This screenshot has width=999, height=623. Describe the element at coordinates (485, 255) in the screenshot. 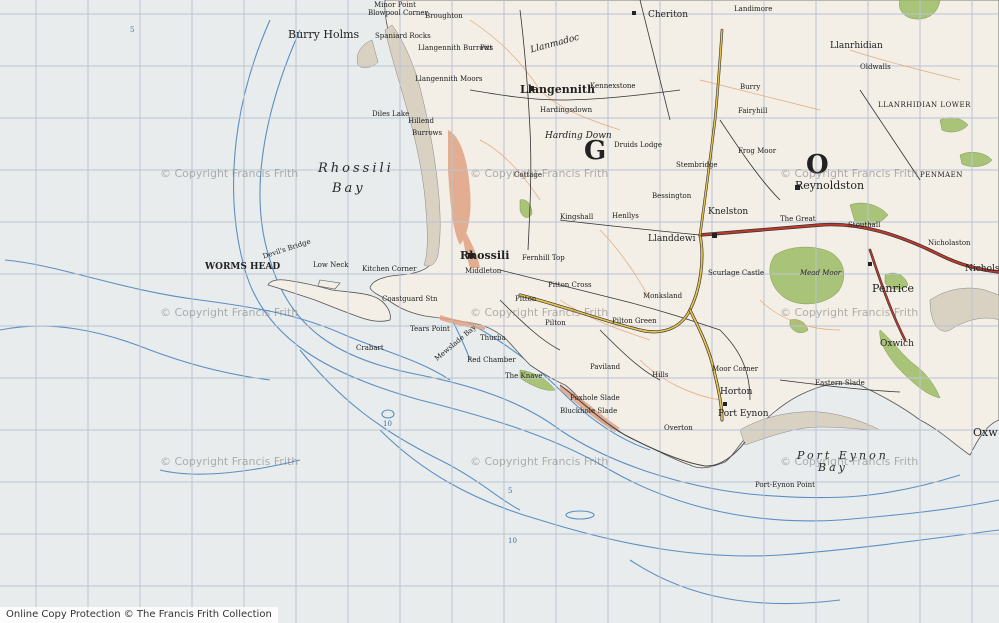

I see `label-rhossili: Rhossili` at that location.